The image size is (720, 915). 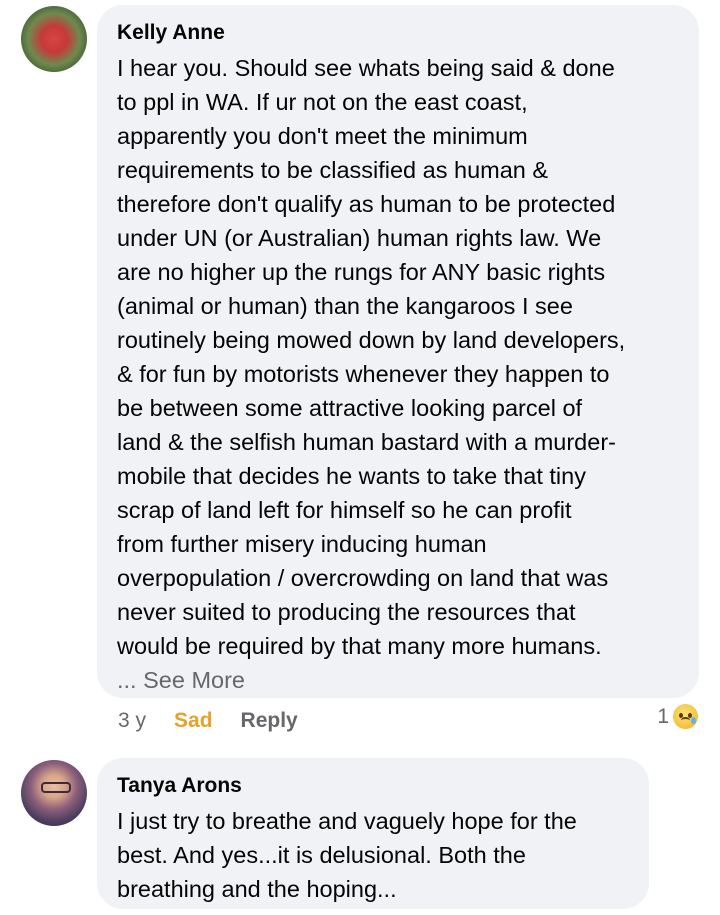 I want to click on see-more-link: ... See More, so click(x=398, y=680).